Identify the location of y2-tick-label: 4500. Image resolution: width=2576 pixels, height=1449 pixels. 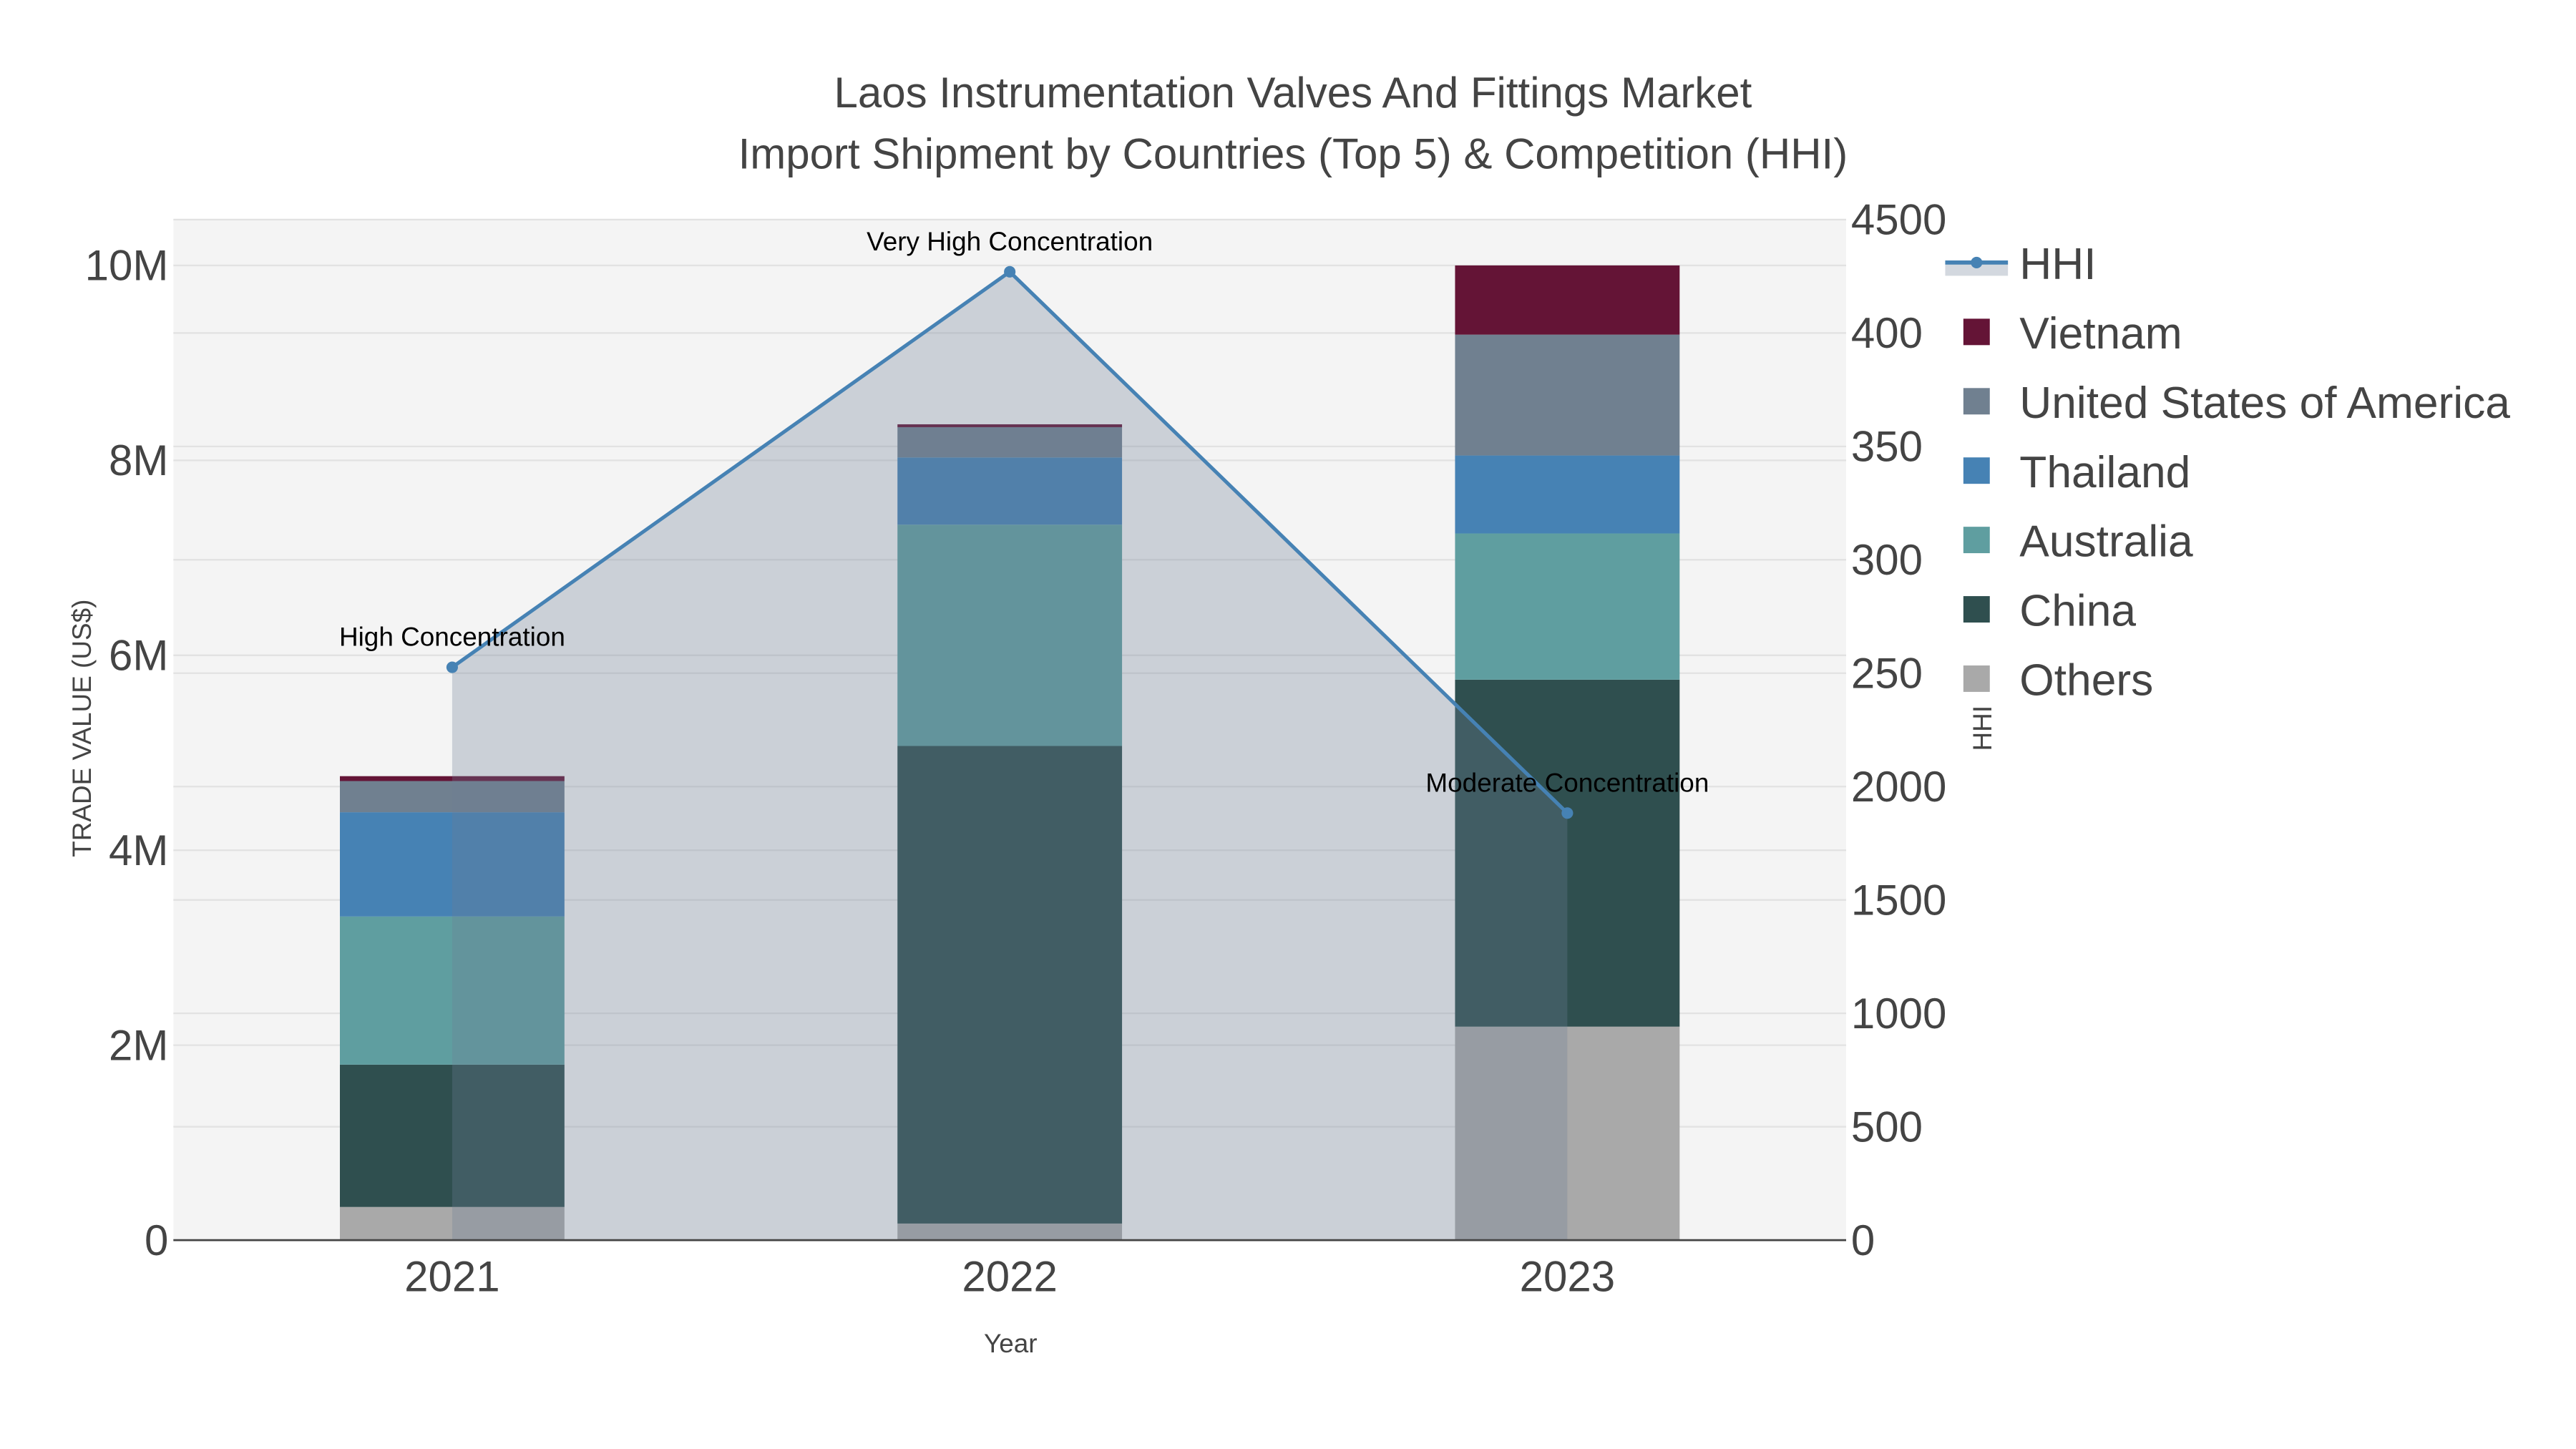
(1898, 220).